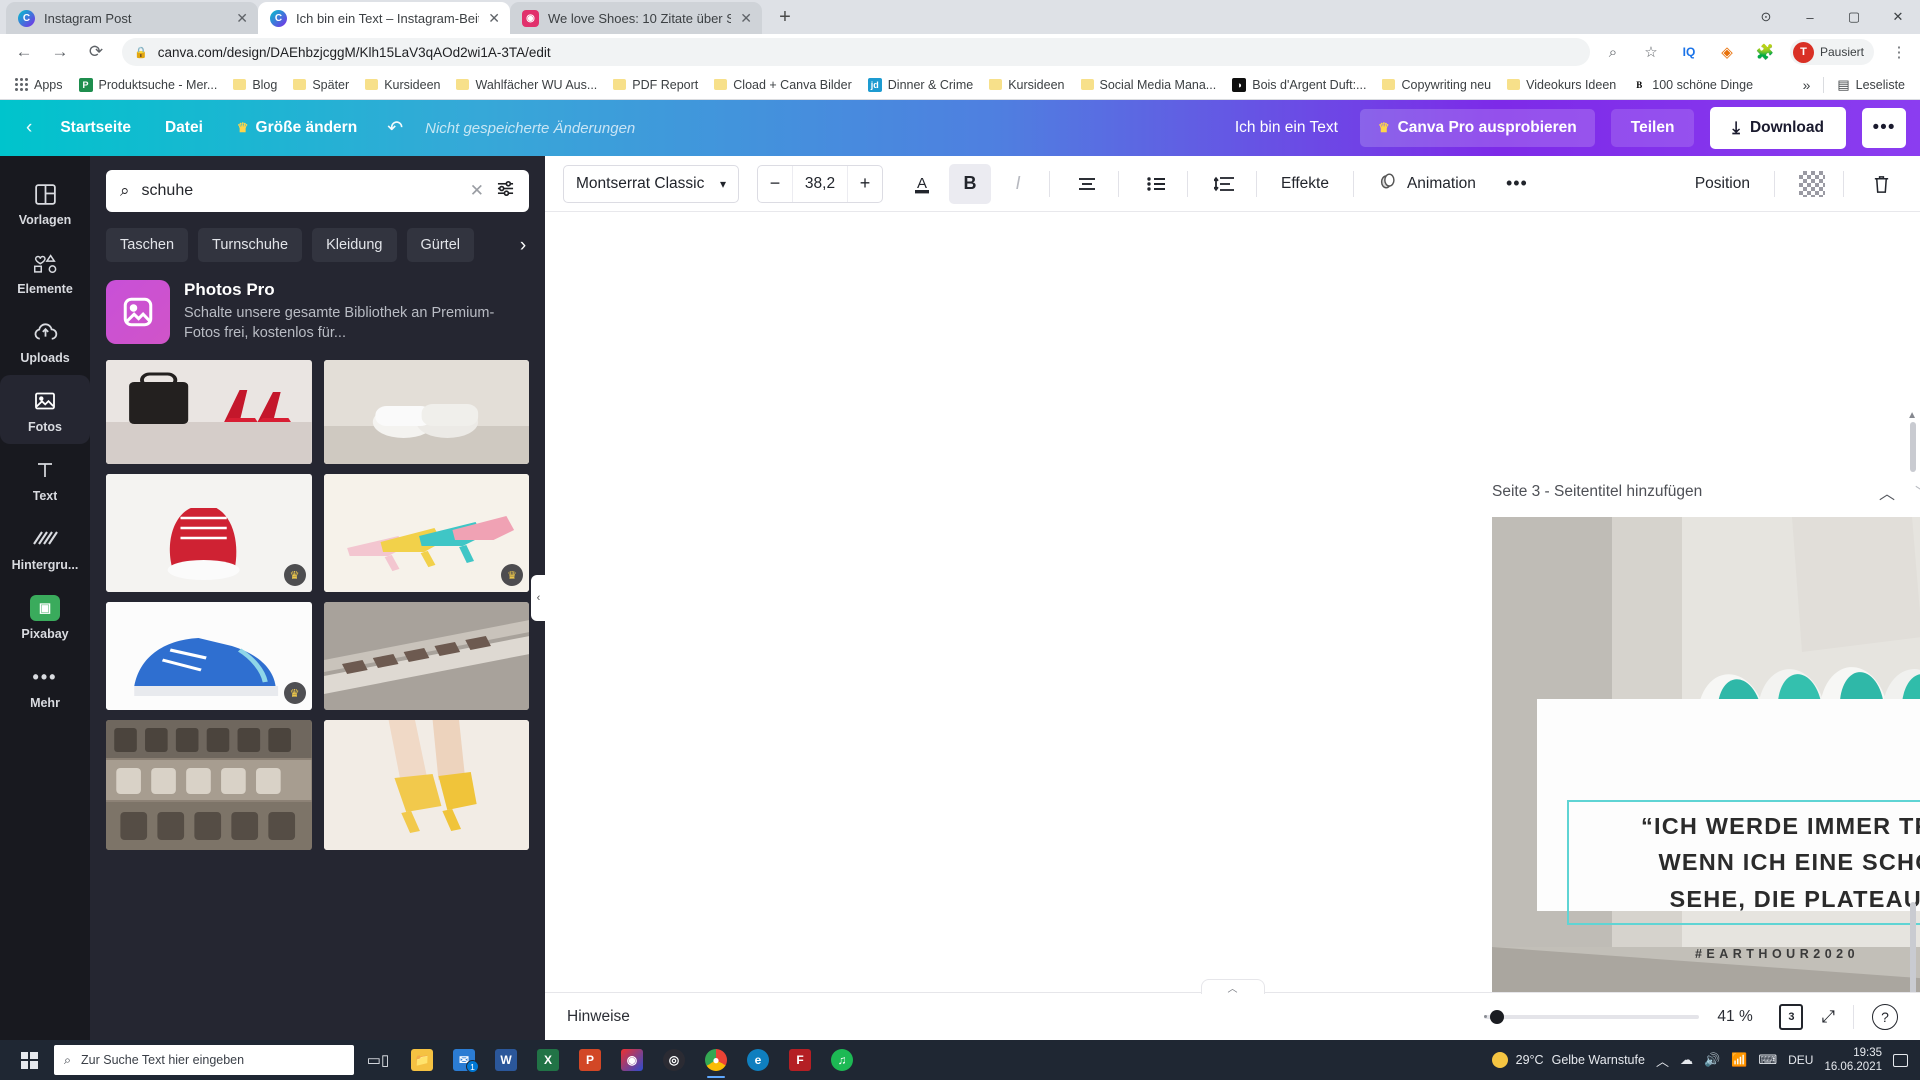 The width and height of the screenshot is (1920, 1080). I want to click on profile-button: T Pausiert, so click(1831, 52).